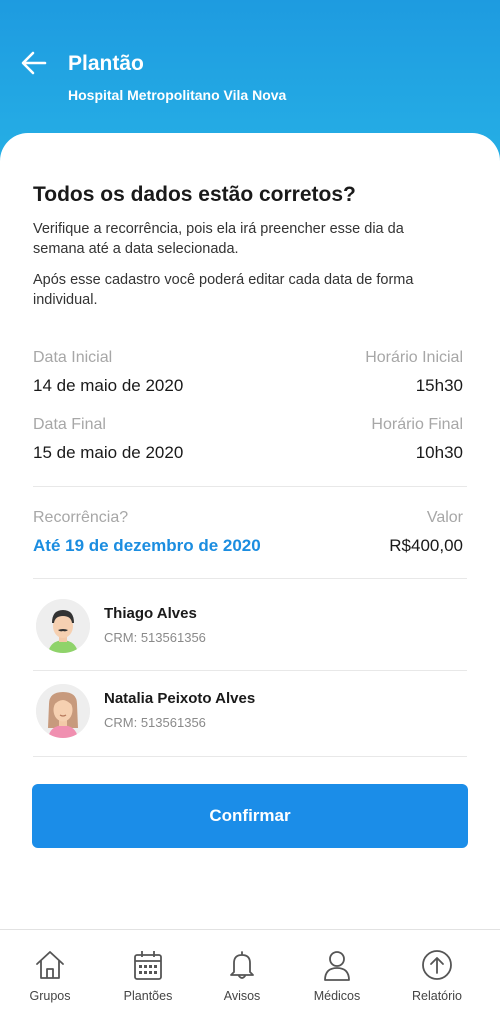 Image resolution: width=500 pixels, height=1029 pixels. I want to click on nav-item-grupos: Grupos, so click(50, 979).